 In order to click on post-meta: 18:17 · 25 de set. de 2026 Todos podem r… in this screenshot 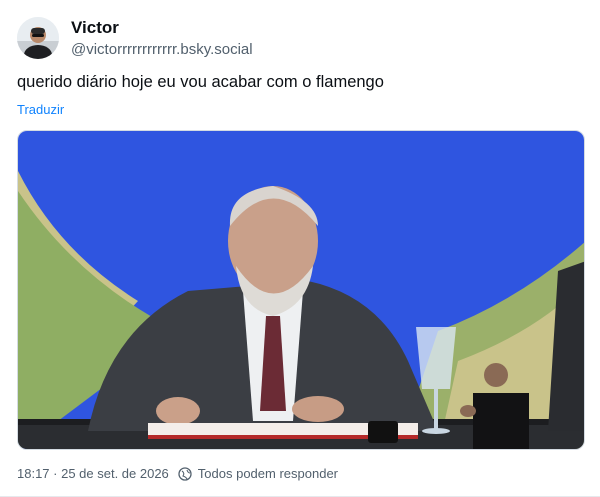, I will do `click(177, 473)`.